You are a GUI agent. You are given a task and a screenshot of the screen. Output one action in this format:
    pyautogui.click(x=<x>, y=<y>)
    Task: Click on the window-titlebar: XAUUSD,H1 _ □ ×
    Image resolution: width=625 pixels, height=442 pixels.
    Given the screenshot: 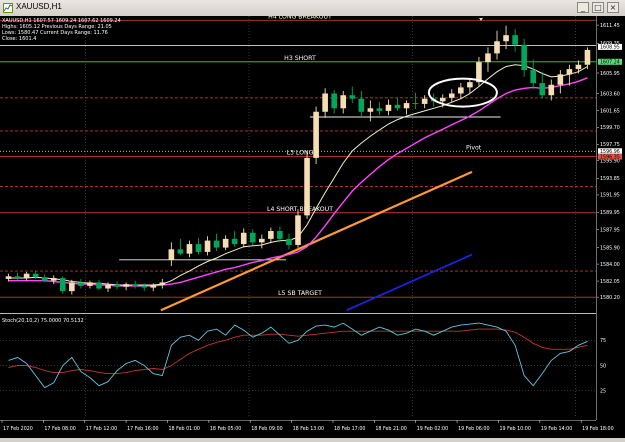 What is the action you would take?
    pyautogui.click(x=312, y=8)
    